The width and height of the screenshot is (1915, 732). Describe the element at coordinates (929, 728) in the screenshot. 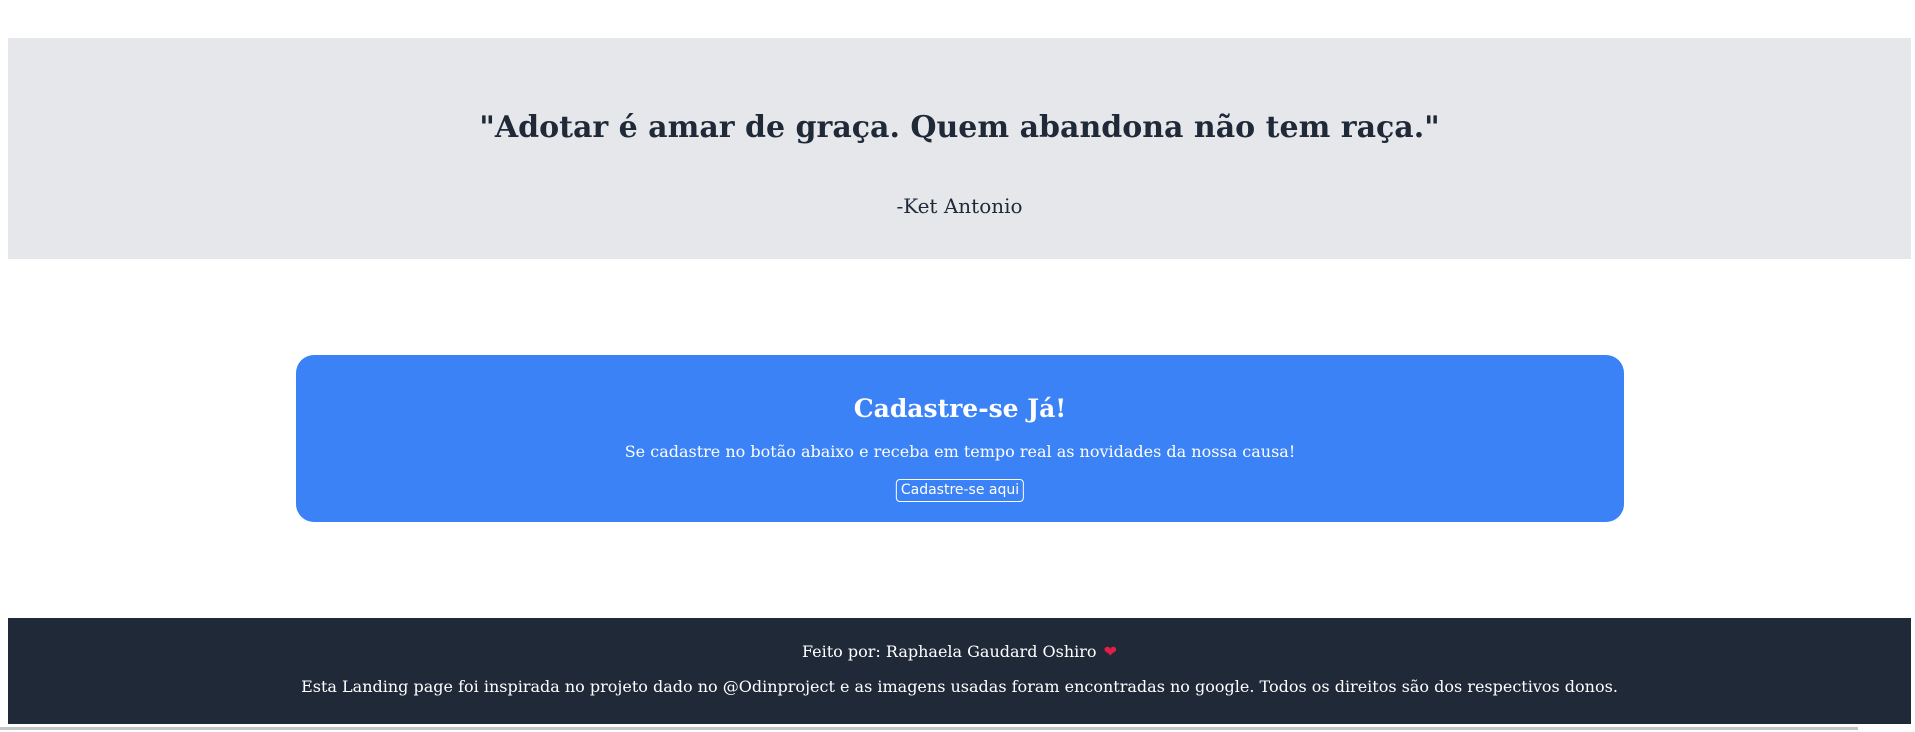

I see `horizontal-scrollbar` at that location.